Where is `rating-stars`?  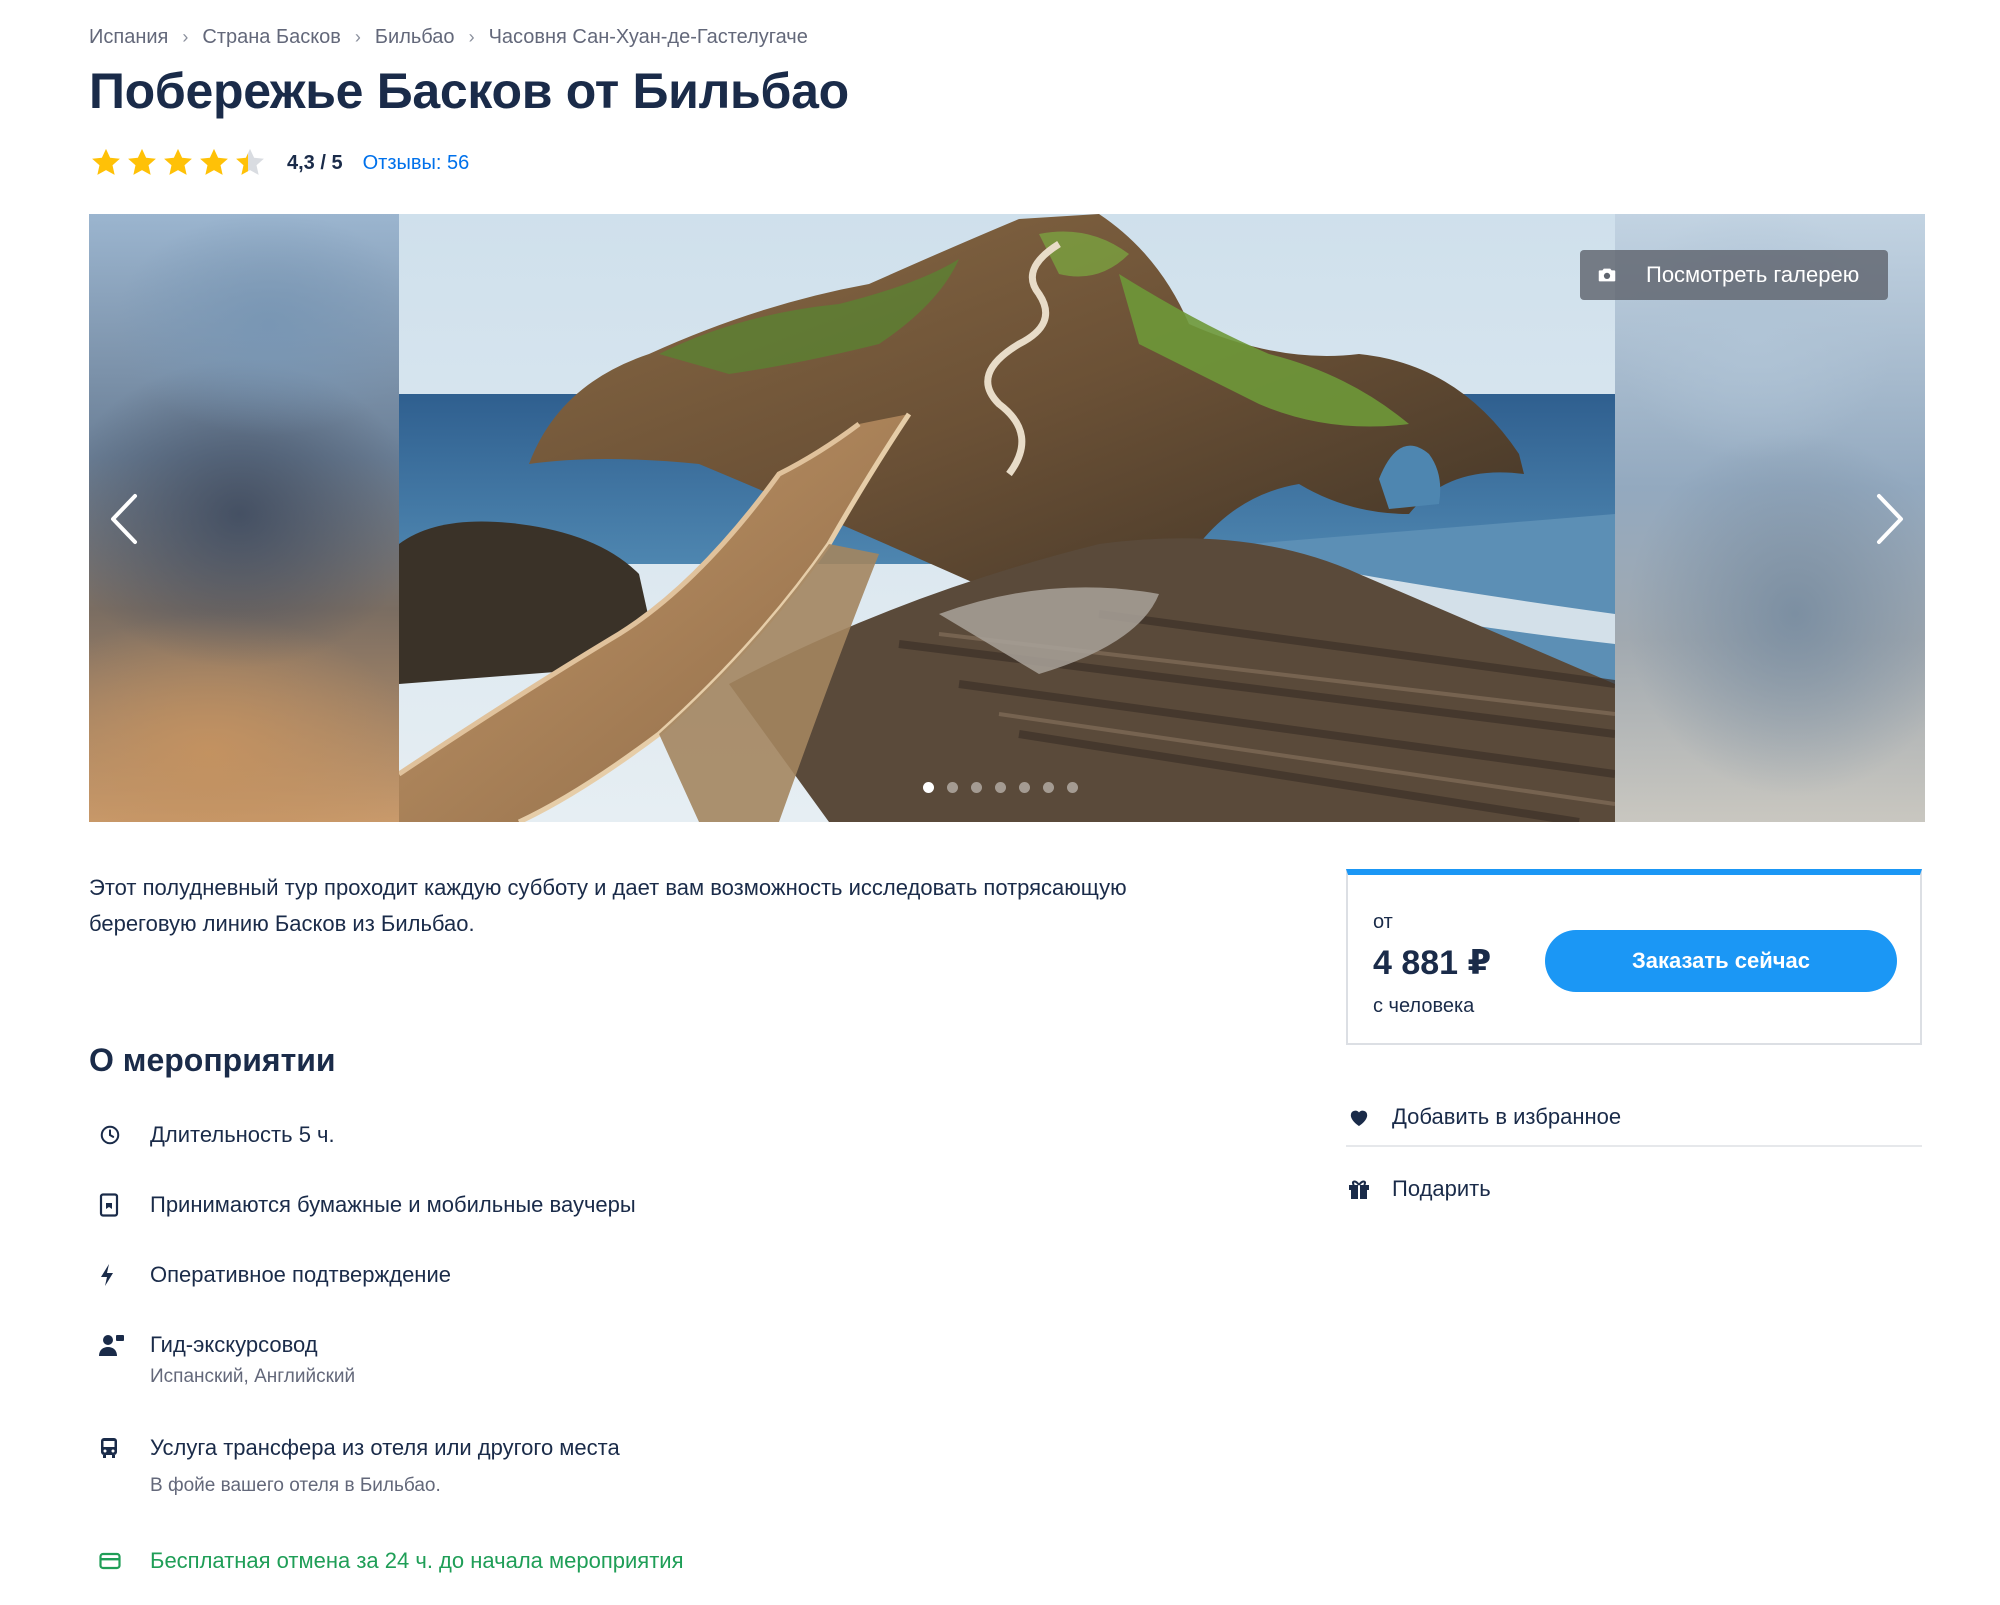 rating-stars is located at coordinates (178, 163).